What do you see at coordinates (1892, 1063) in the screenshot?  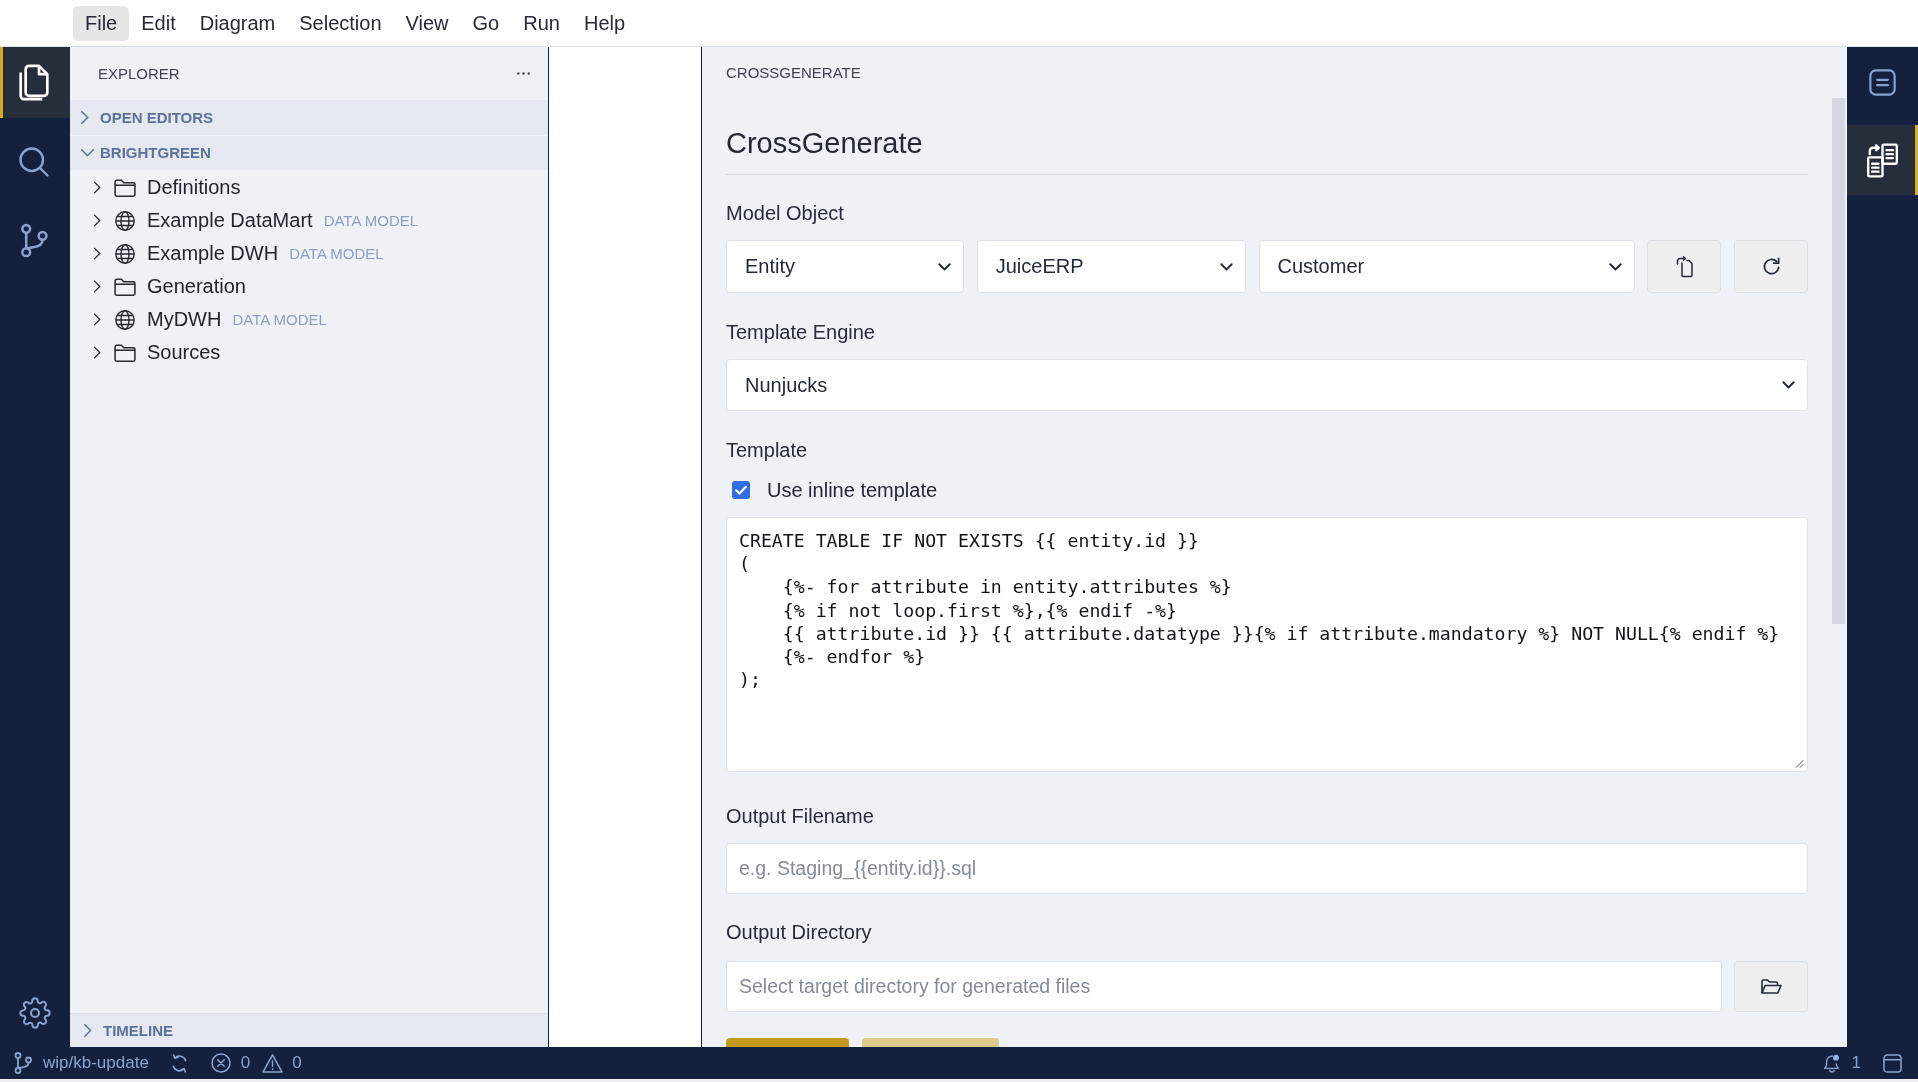 I see `window-layout-icon` at bounding box center [1892, 1063].